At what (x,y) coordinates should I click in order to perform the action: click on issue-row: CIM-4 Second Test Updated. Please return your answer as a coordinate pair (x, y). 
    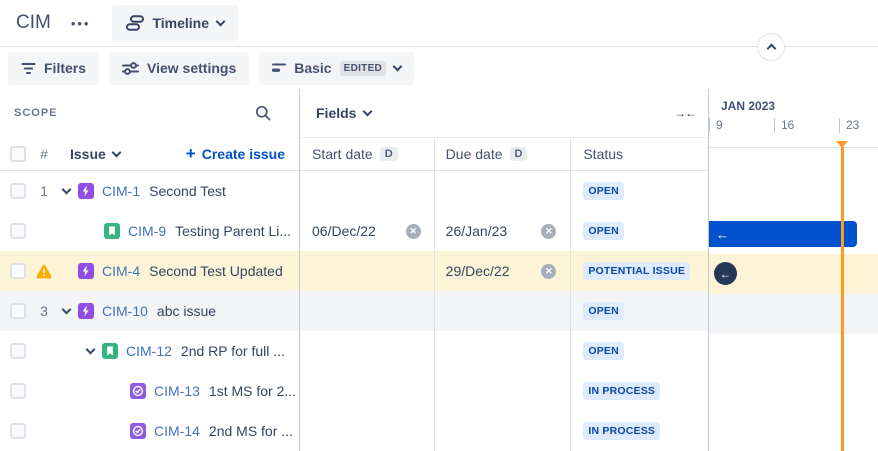
    Looking at the image, I should click on (149, 271).